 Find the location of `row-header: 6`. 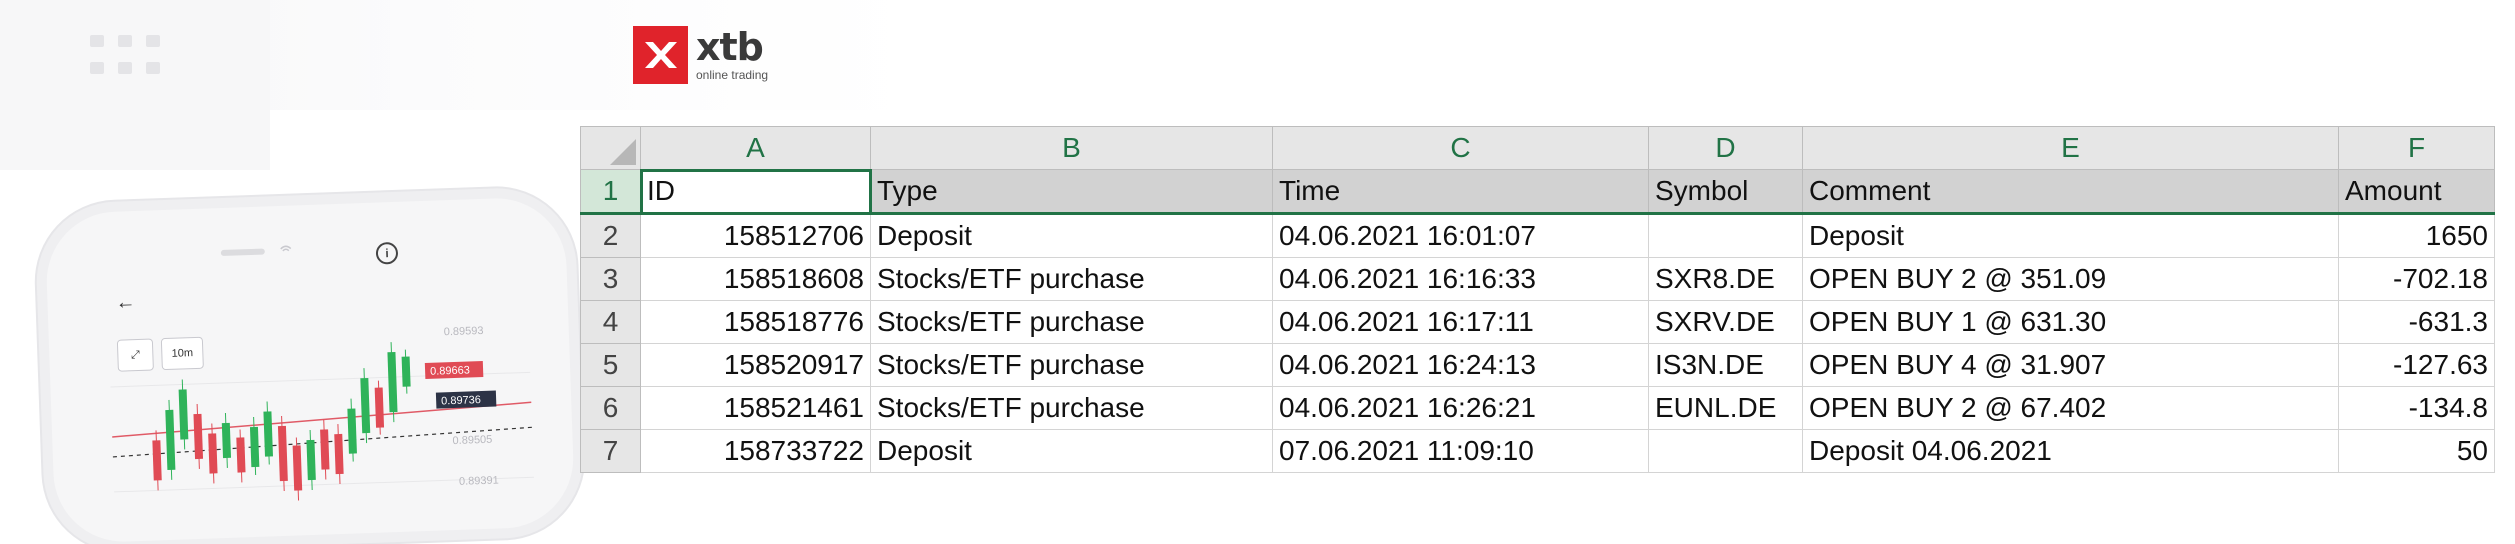

row-header: 6 is located at coordinates (610, 408).